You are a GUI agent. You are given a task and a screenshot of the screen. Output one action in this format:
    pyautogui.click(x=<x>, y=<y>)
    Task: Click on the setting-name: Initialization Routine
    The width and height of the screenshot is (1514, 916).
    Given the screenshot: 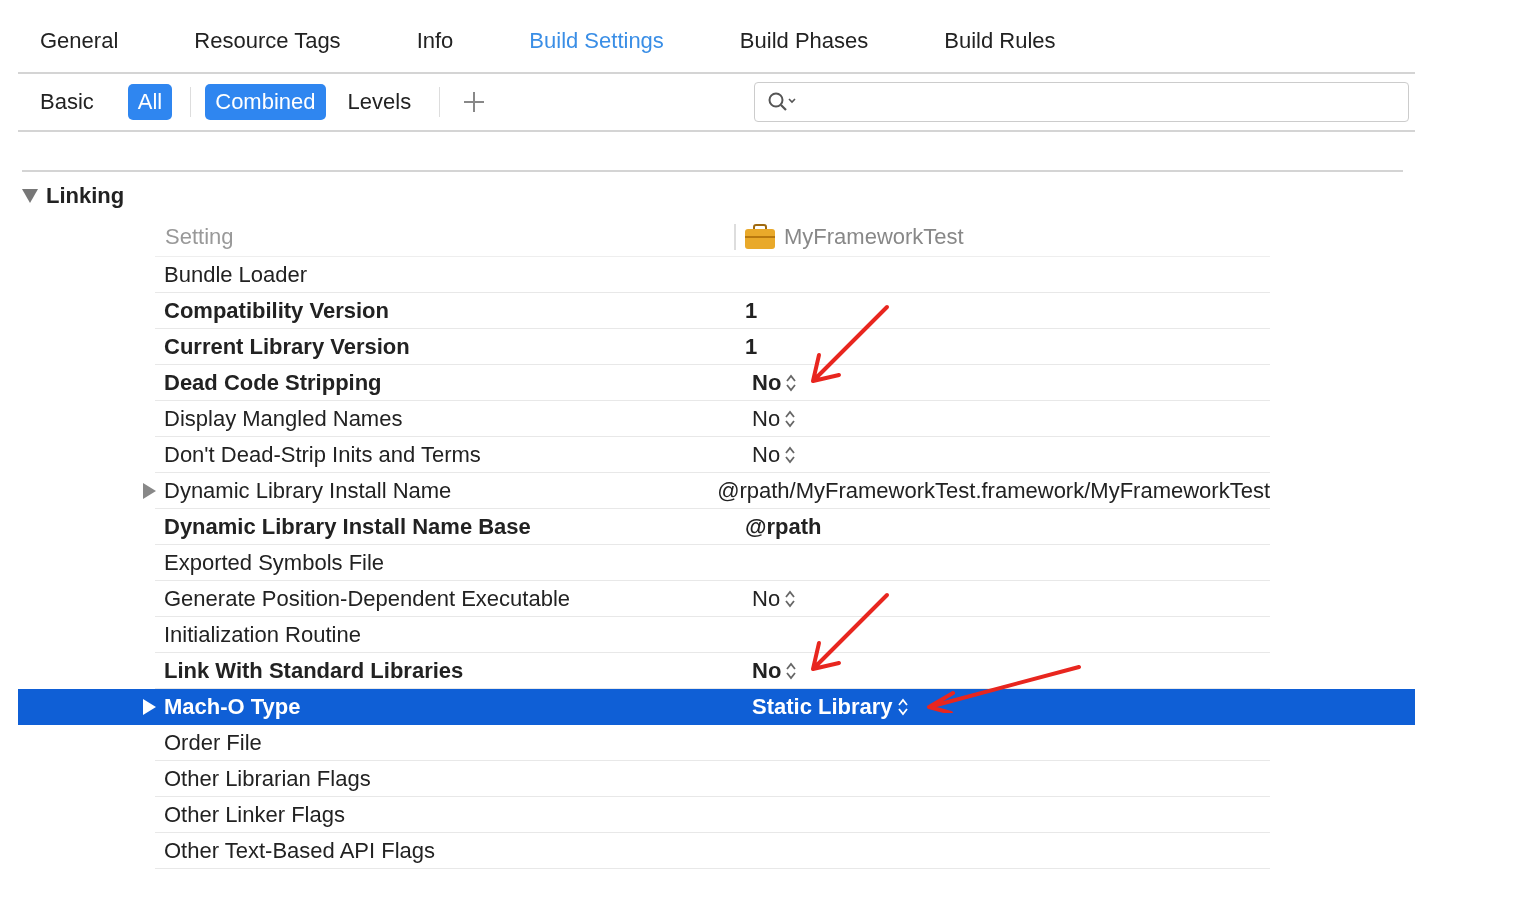 What is the action you would take?
    pyautogui.click(x=262, y=635)
    